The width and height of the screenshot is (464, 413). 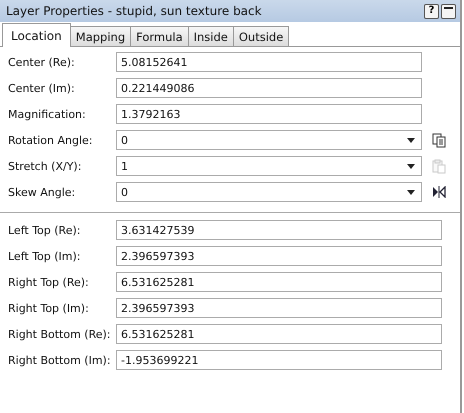 I want to click on input-field: 5.08152641, so click(x=269, y=62).